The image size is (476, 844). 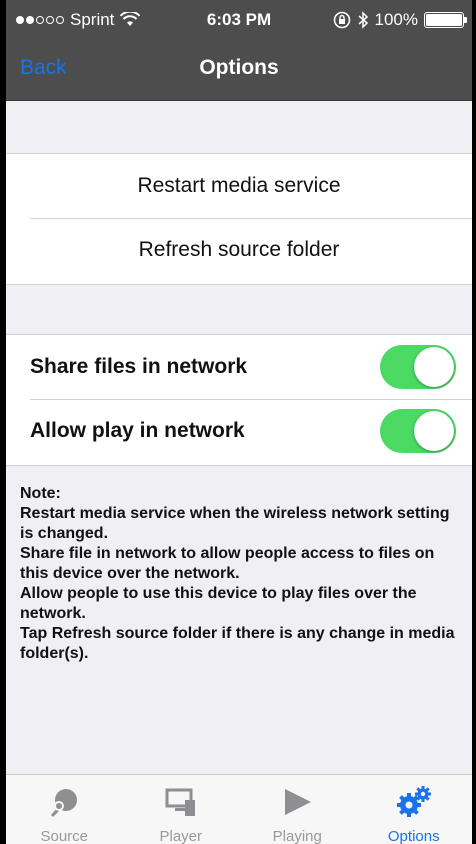 I want to click on tab-options: Options, so click(x=414, y=809).